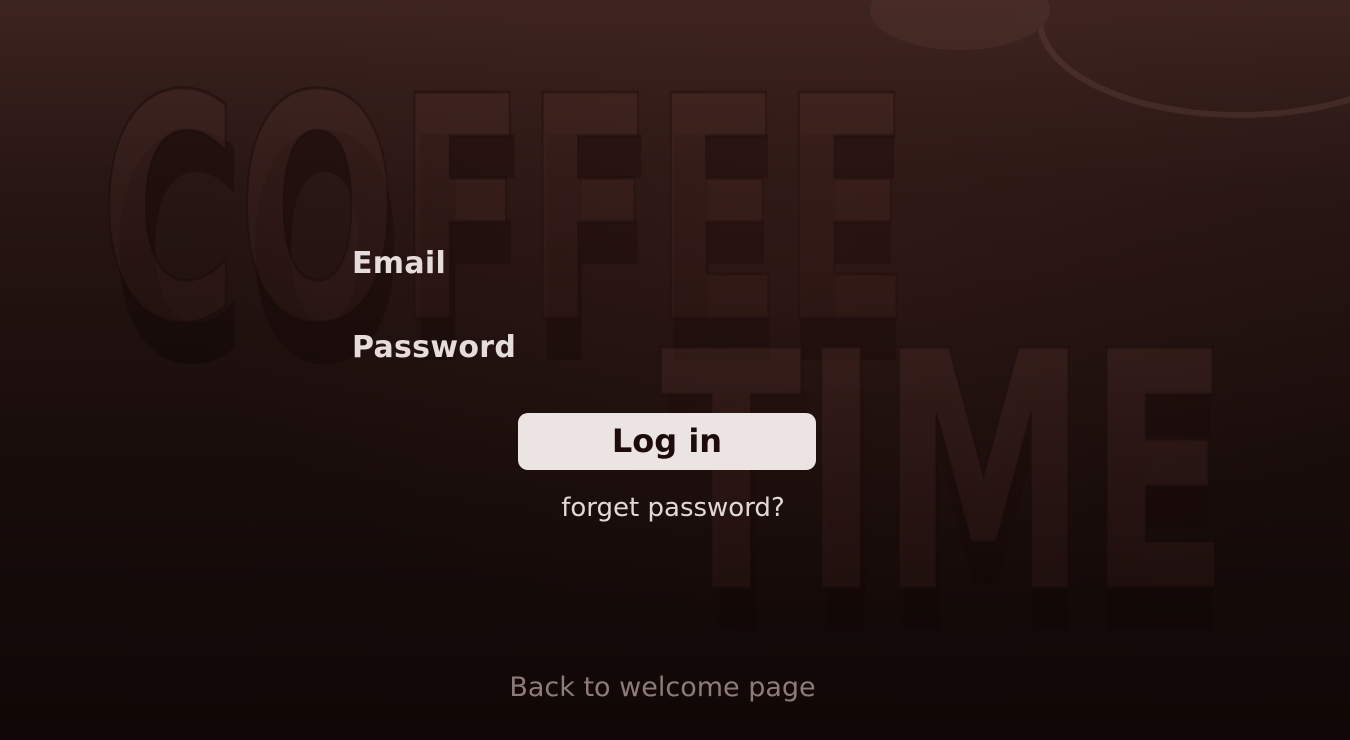 The width and height of the screenshot is (1350, 740). I want to click on email-field: Email, so click(672, 264).